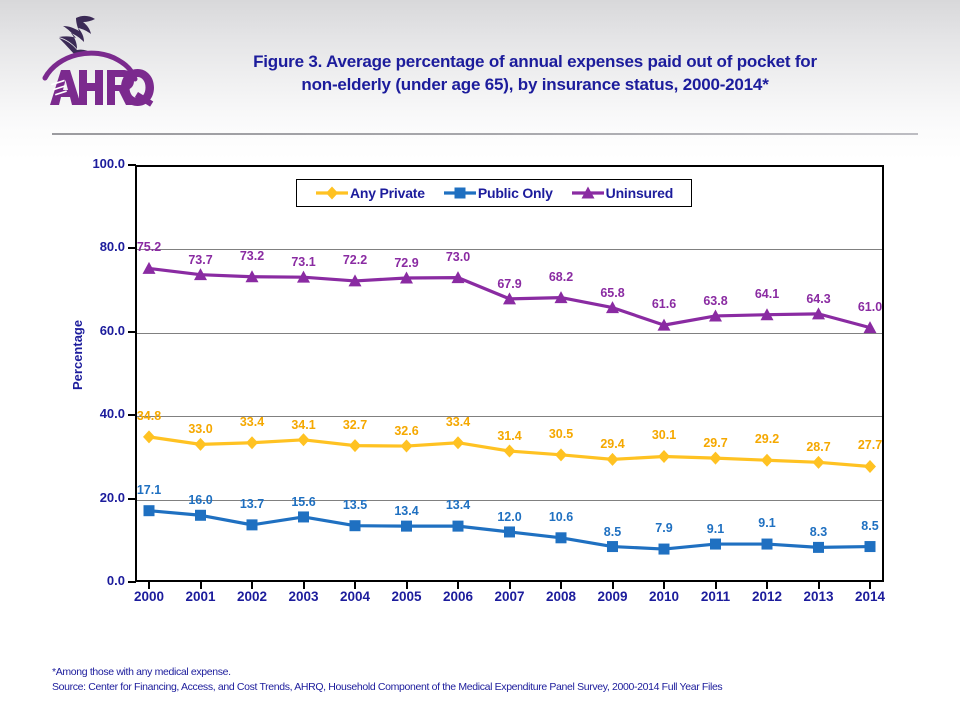 The image size is (960, 720). Describe the element at coordinates (767, 523) in the screenshot. I see `data-point-label: 9.1` at that location.